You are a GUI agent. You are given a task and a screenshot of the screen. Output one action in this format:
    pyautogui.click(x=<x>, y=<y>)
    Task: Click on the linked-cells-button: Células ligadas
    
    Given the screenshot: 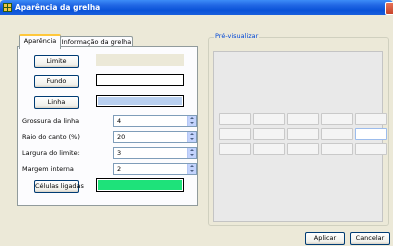 What is the action you would take?
    pyautogui.click(x=59, y=186)
    